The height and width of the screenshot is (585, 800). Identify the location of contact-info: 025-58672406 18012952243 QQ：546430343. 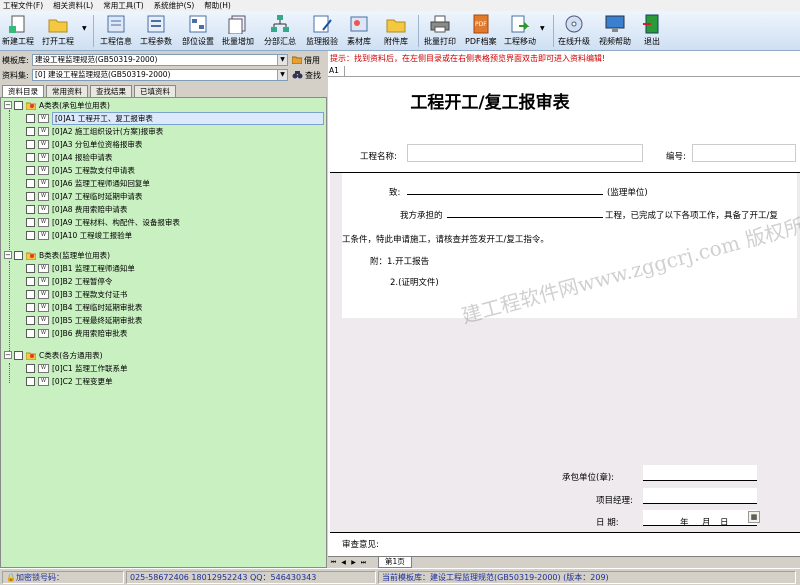
(251, 577).